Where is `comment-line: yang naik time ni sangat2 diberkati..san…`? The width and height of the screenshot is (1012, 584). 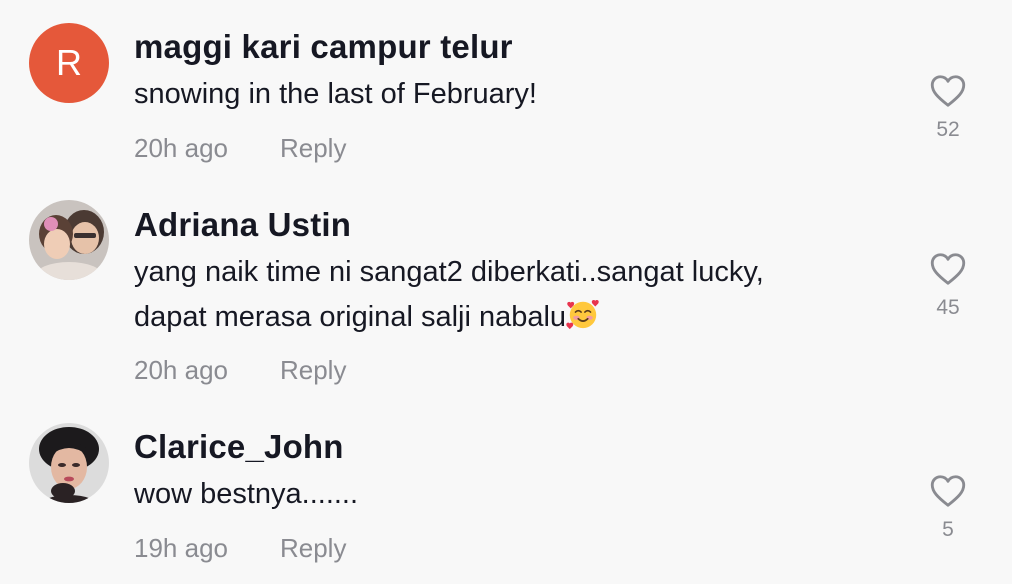 comment-line: yang naik time ni sangat2 diberkati..san… is located at coordinates (449, 272).